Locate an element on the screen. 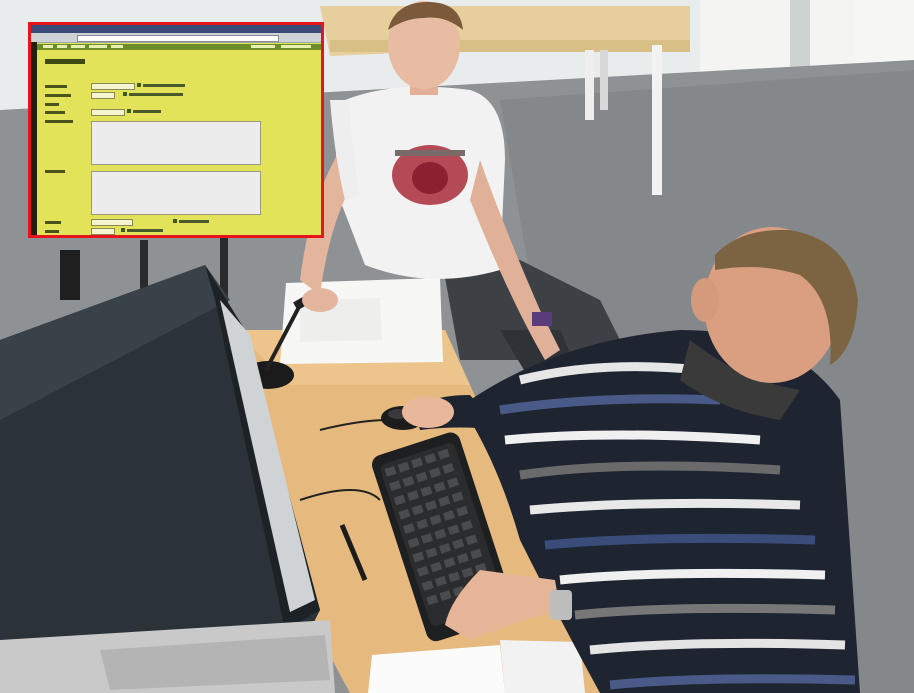  form-heading is located at coordinates (65, 61).